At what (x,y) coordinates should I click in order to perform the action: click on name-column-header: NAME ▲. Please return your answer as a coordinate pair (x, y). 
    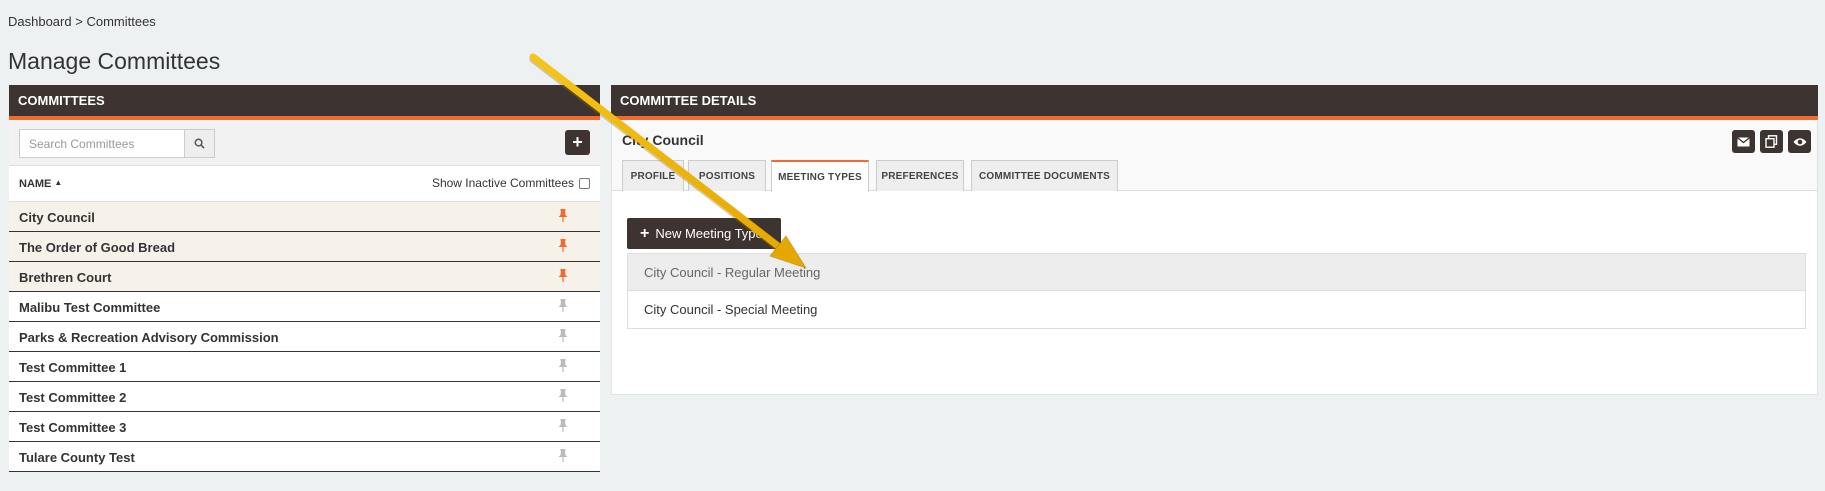
    Looking at the image, I should click on (40, 184).